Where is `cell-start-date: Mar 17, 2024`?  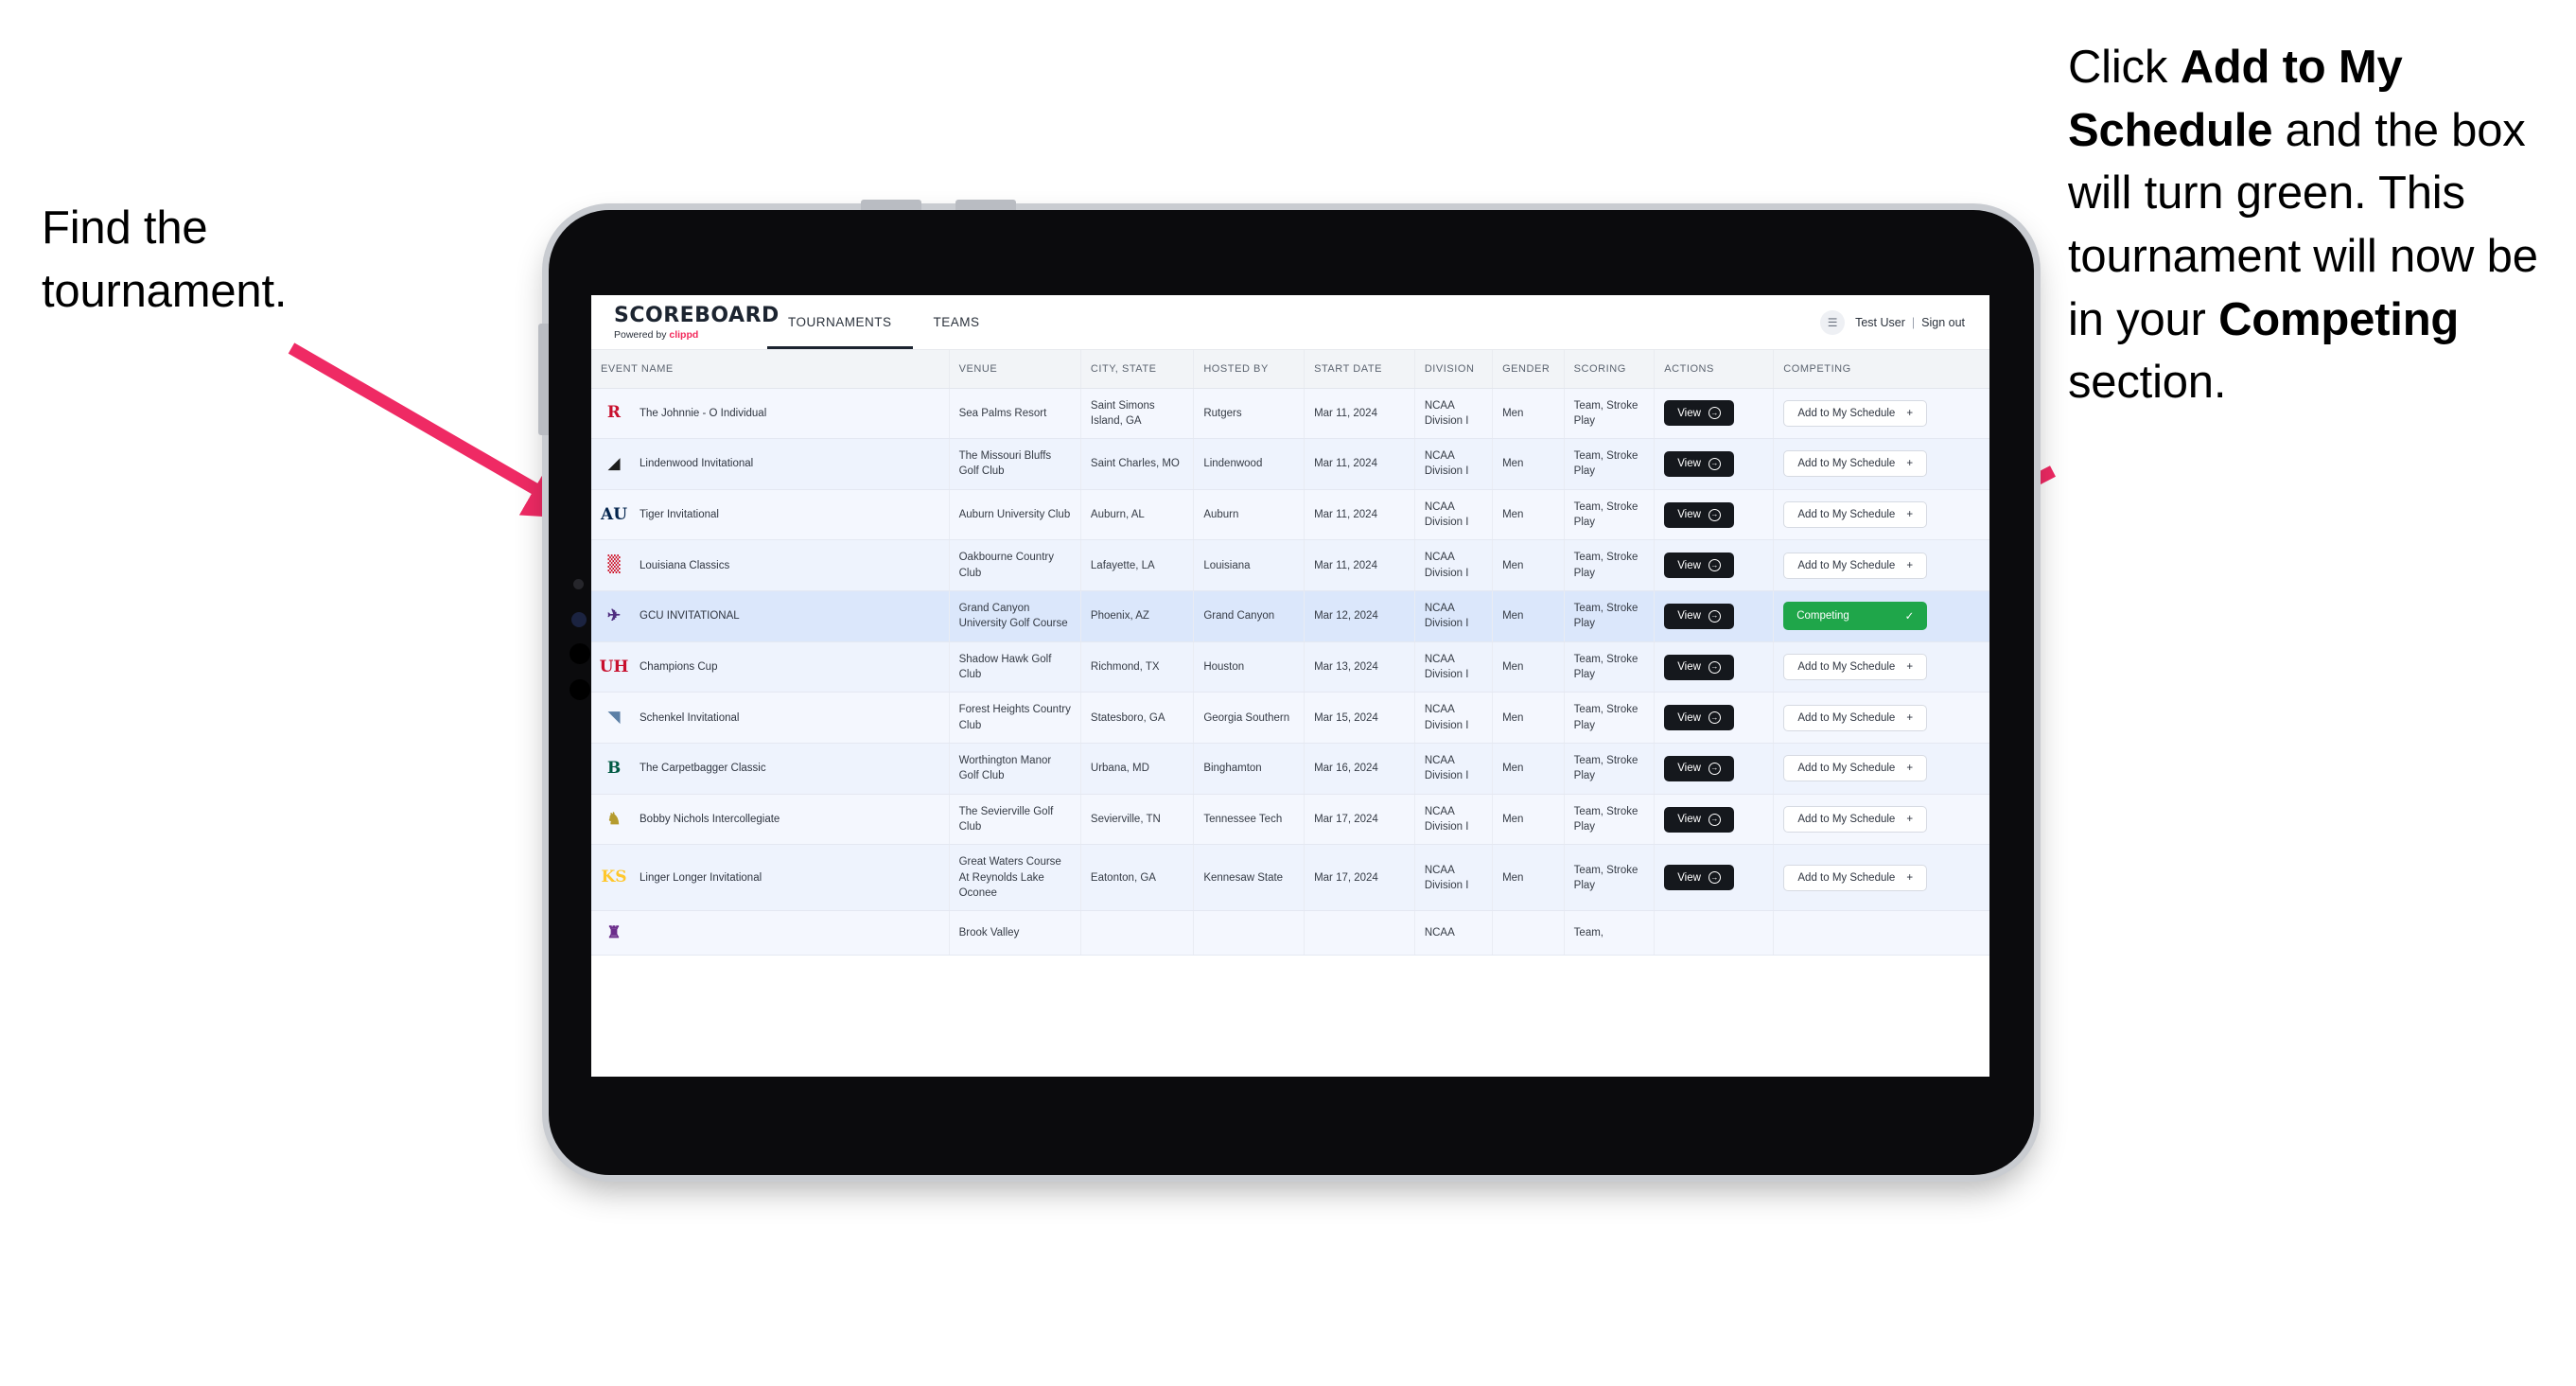
cell-start-date: Mar 17, 2024 is located at coordinates (1360, 820).